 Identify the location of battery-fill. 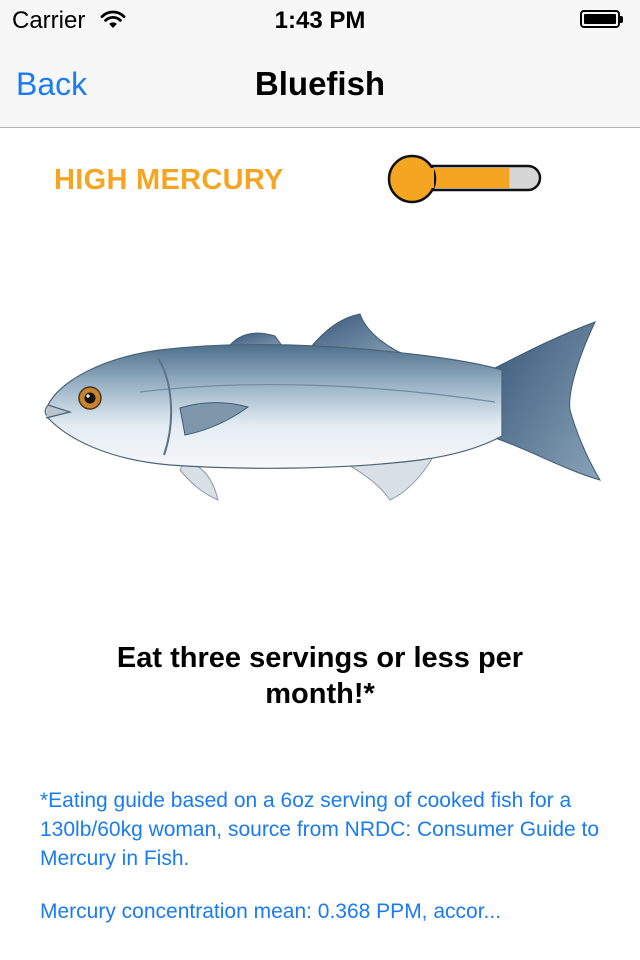
(600, 19).